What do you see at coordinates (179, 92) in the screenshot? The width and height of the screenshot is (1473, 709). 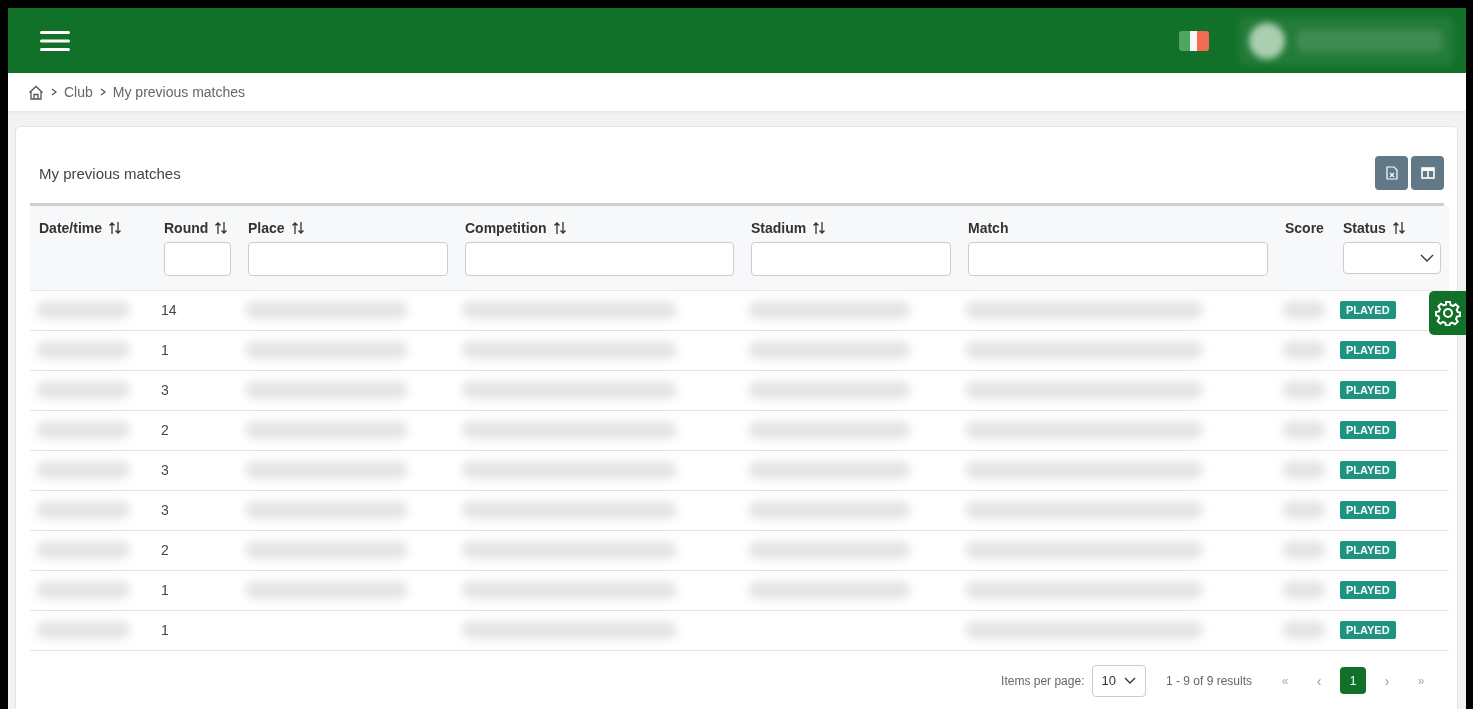 I see `breadcrumb-current: My previous matches` at bounding box center [179, 92].